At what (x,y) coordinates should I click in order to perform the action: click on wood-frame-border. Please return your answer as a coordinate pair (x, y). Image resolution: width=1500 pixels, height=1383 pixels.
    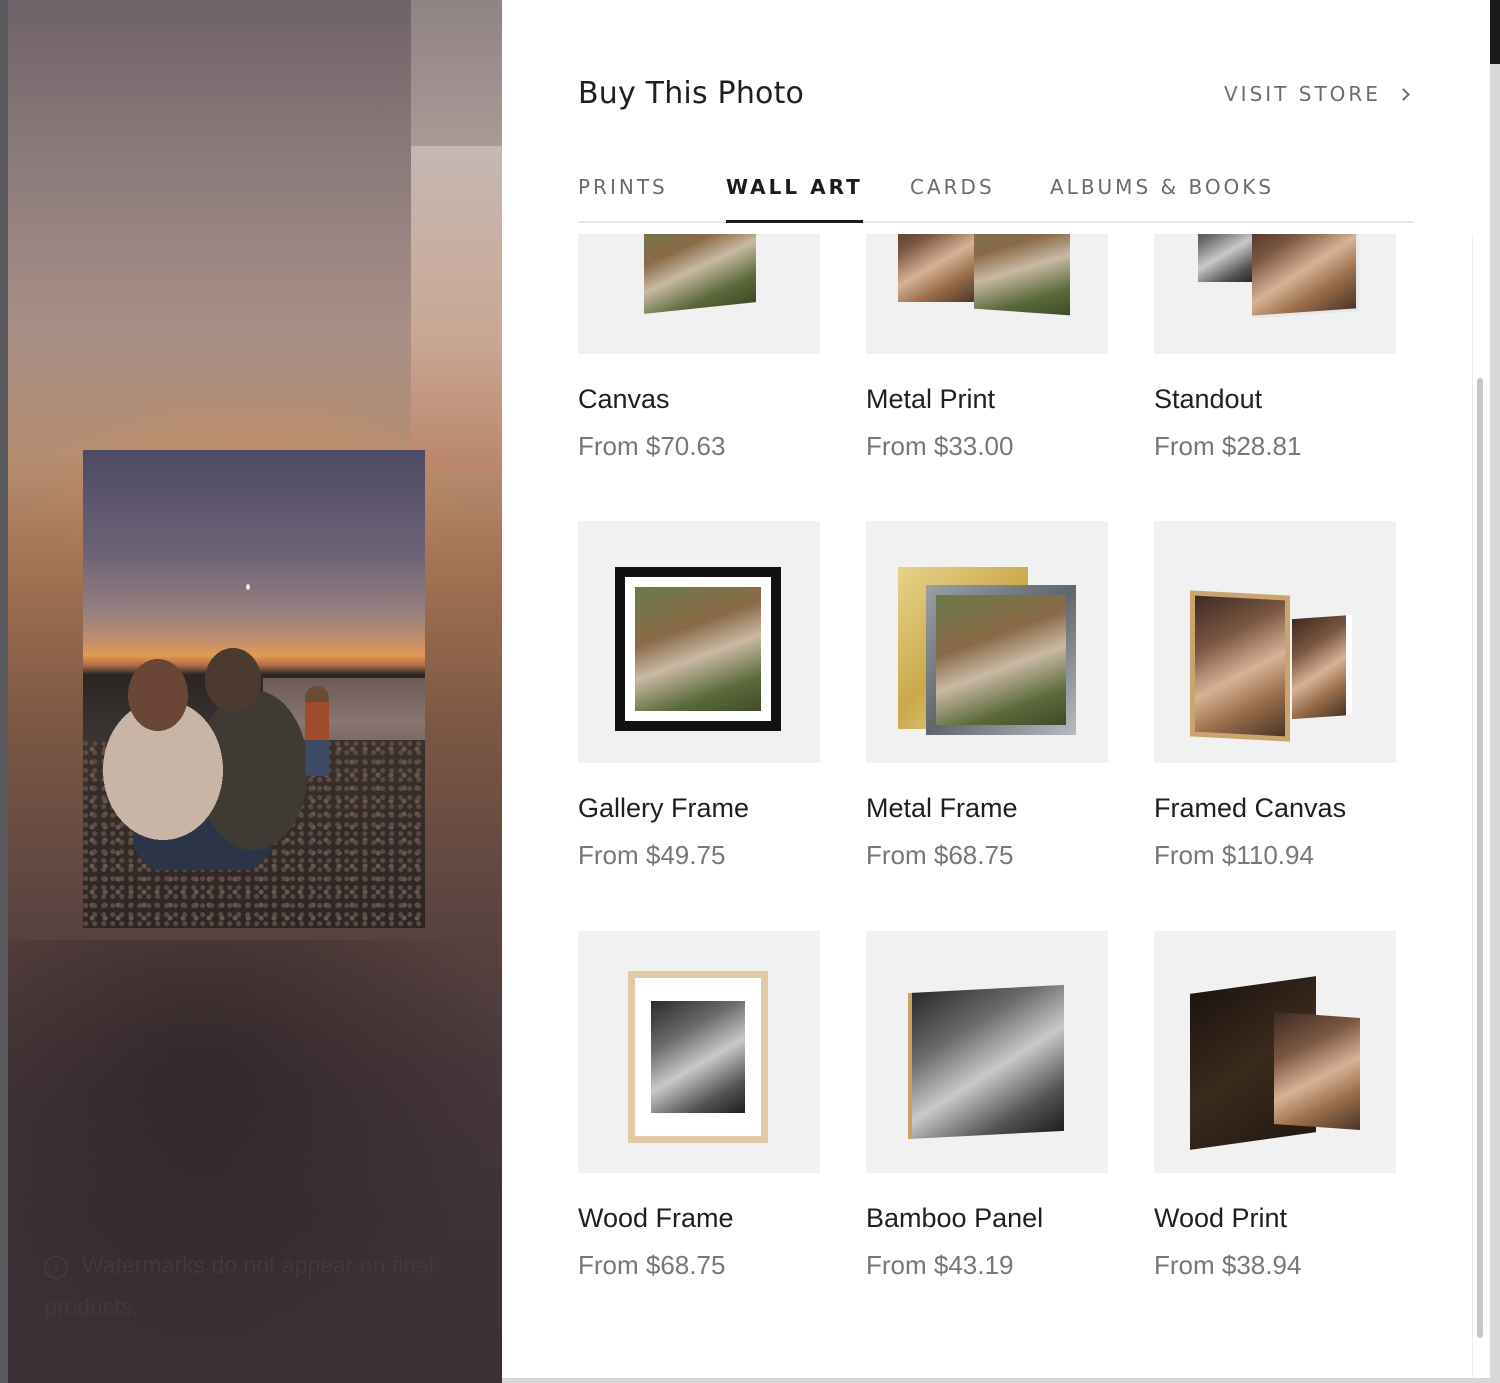
    Looking at the image, I should click on (698, 1057).